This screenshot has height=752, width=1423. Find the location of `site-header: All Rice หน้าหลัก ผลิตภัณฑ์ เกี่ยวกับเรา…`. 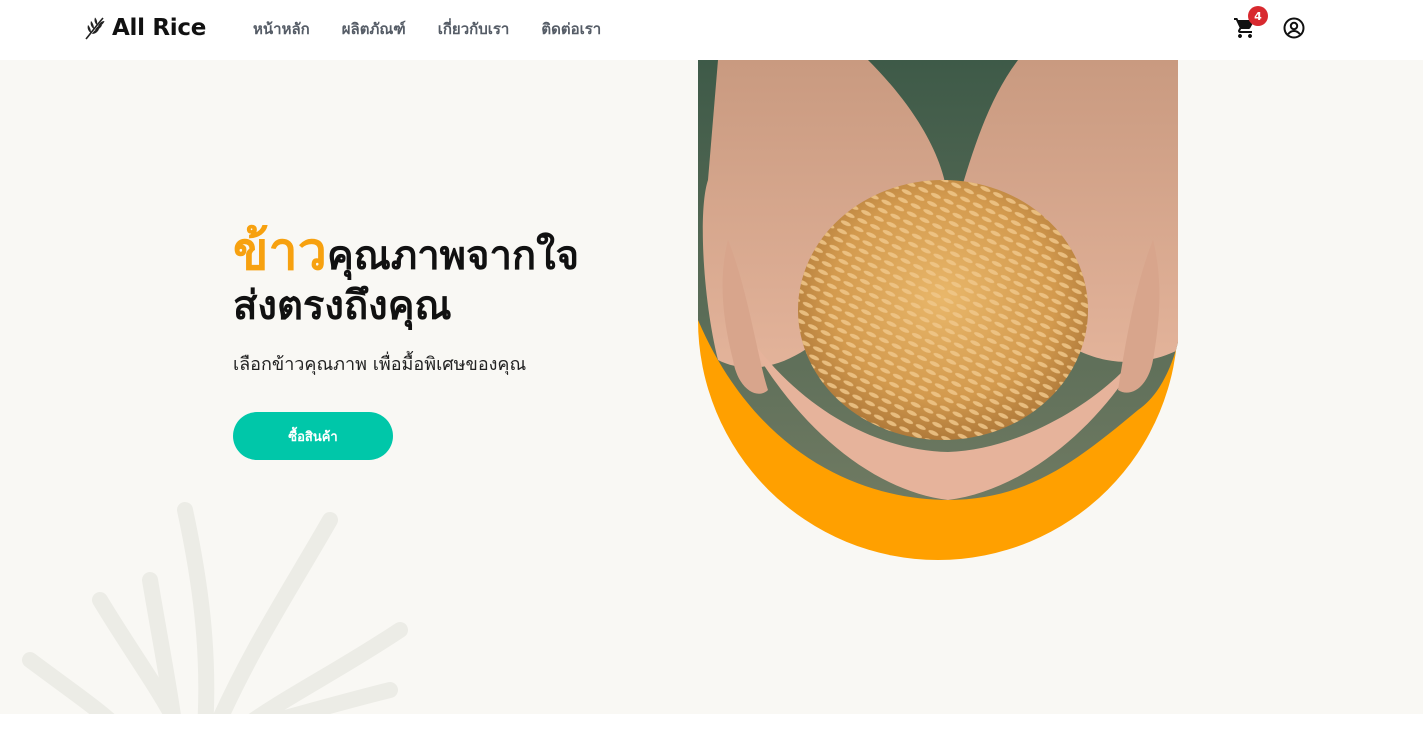

site-header: All Rice หน้าหลัก ผลิตภัณฑ์ เกี่ยวกับเรา… is located at coordinates (711, 30).